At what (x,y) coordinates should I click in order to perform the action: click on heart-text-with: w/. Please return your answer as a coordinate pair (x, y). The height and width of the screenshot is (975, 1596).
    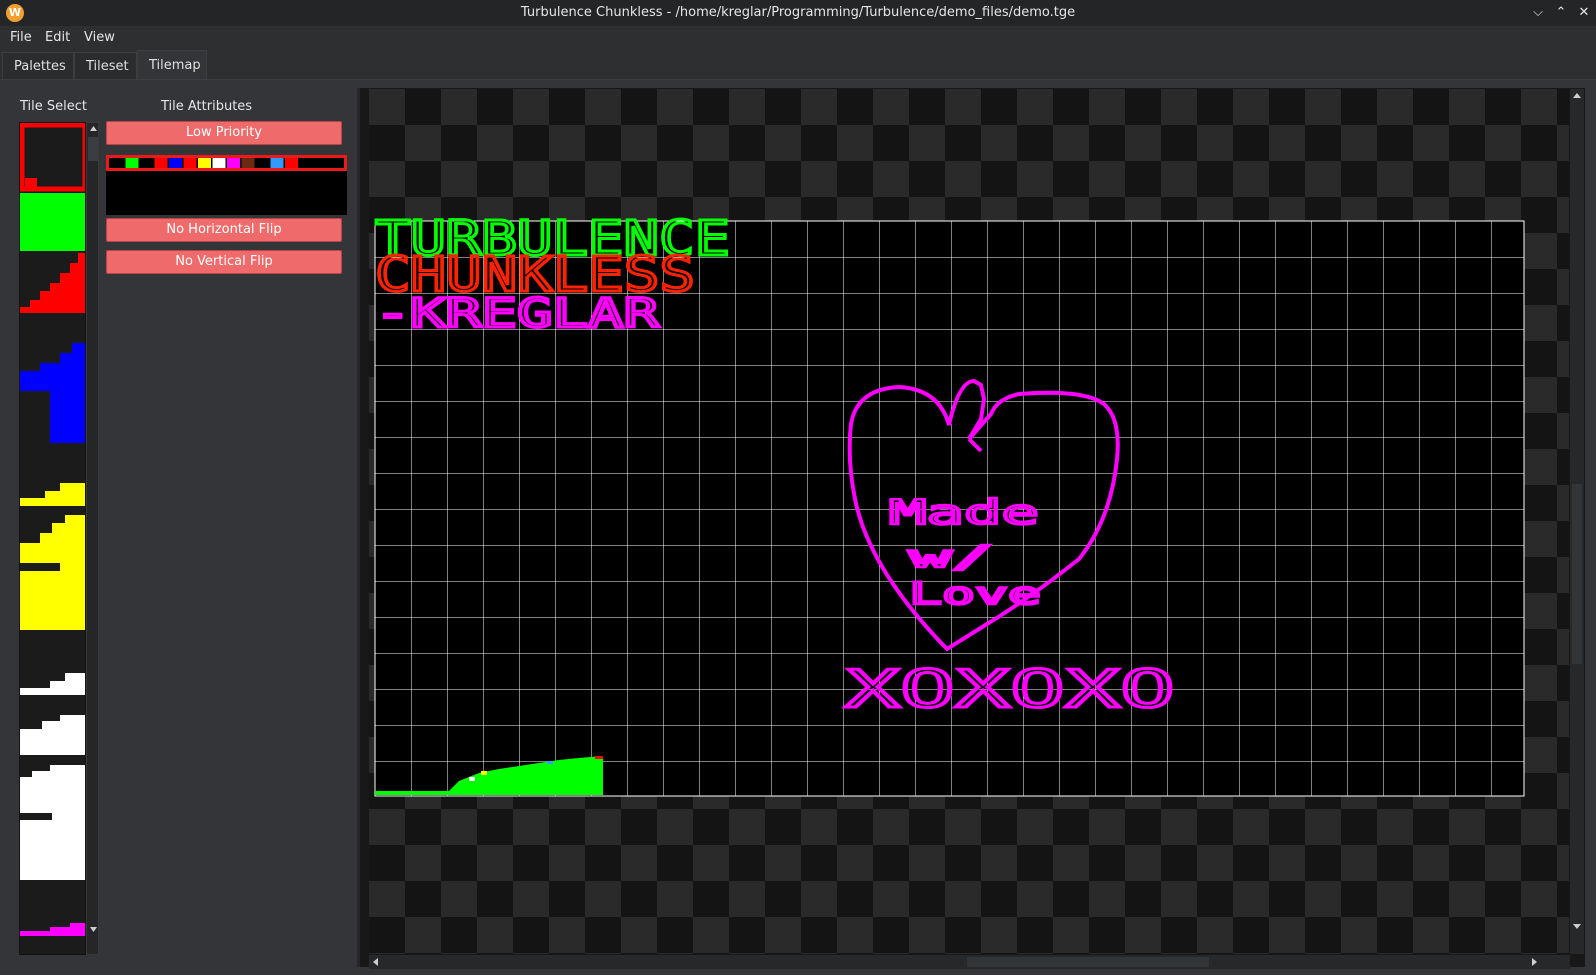
    Looking at the image, I should click on (951, 557).